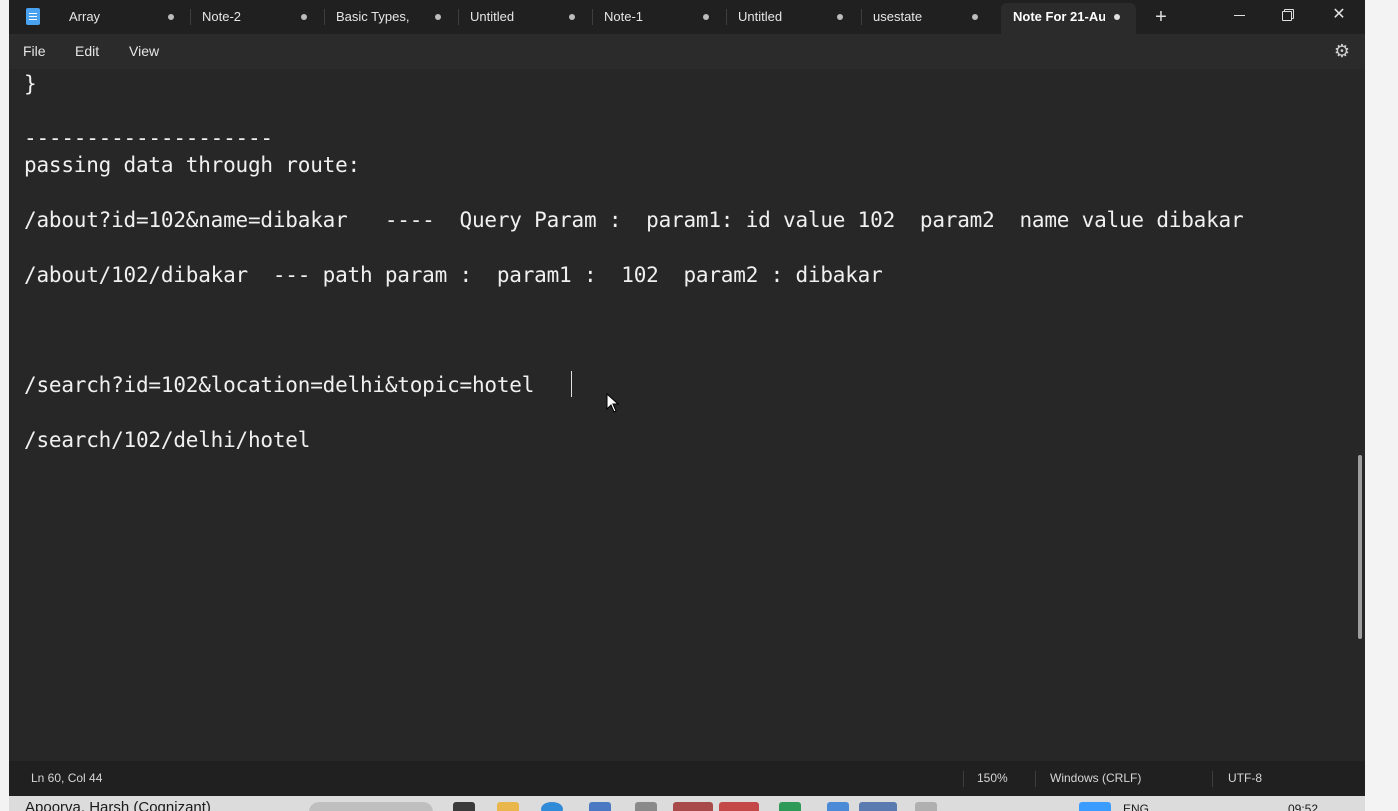  What do you see at coordinates (373, 16) in the screenshot?
I see `tab-label: Basic Types,` at bounding box center [373, 16].